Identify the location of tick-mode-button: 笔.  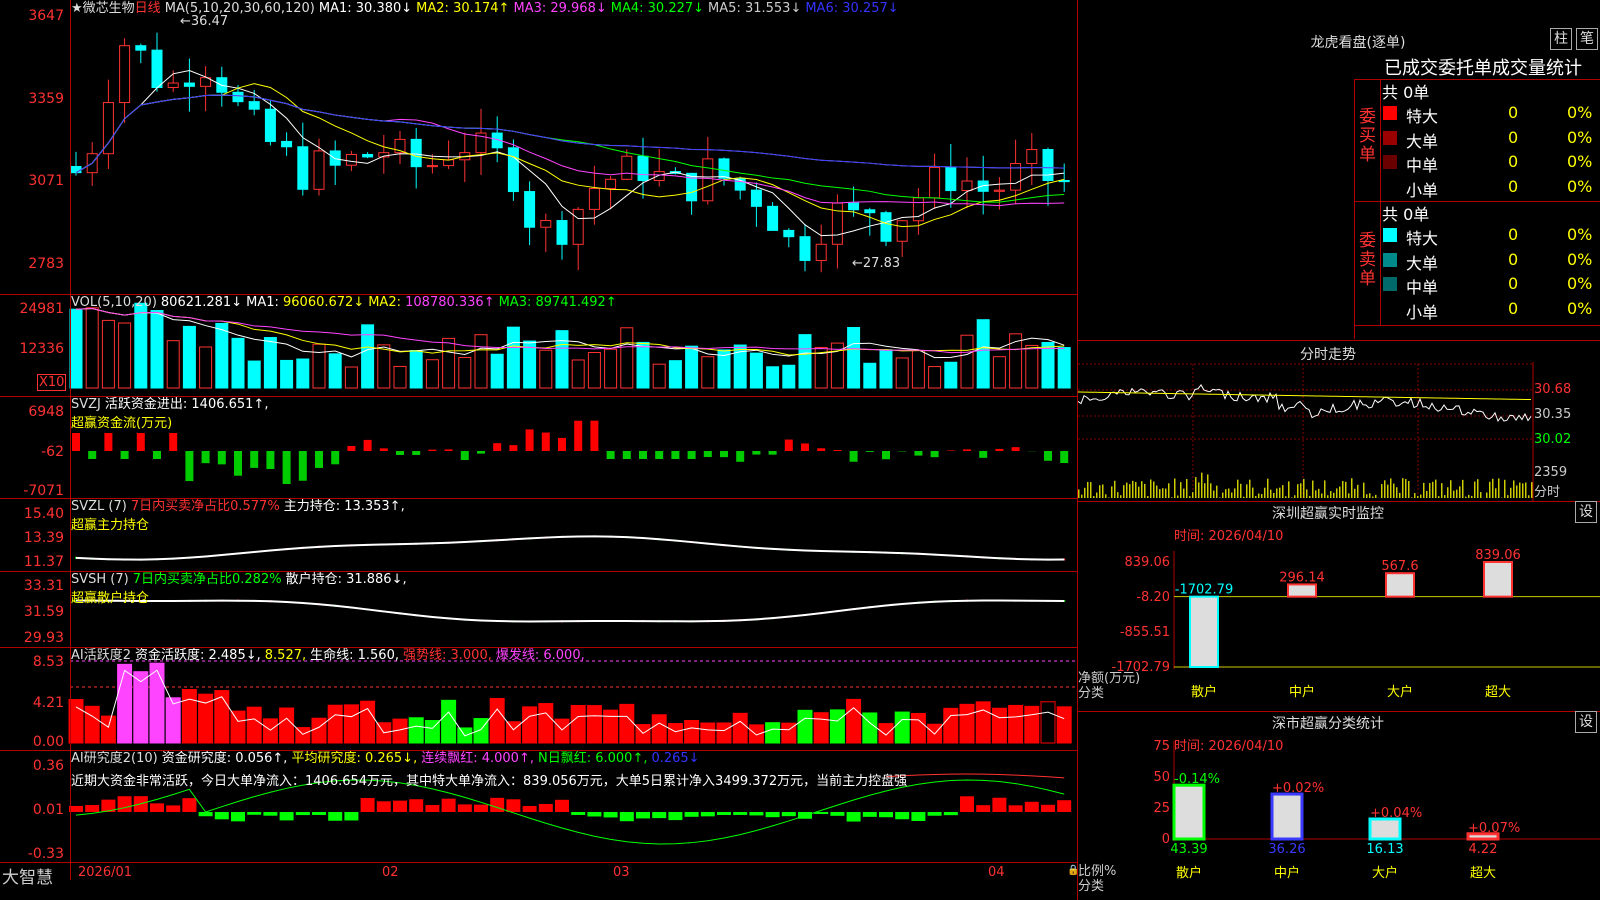
(1587, 39).